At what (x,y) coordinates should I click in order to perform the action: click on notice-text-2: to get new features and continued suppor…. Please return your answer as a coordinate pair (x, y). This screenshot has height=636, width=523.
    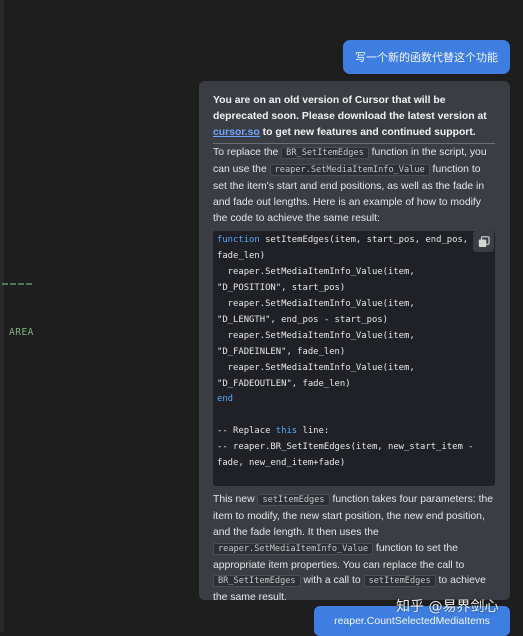
    Looking at the image, I should click on (367, 132).